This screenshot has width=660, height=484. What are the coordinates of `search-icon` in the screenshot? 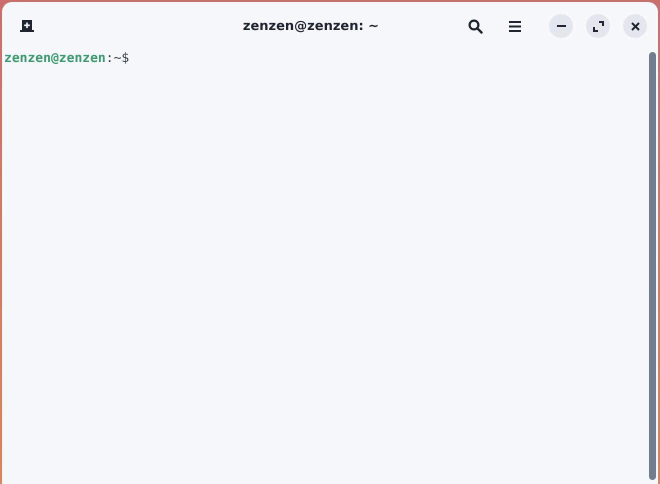 It's located at (475, 26).